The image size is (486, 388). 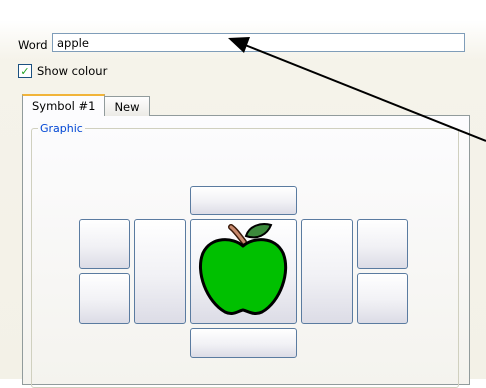 What do you see at coordinates (258, 42) in the screenshot?
I see `word-input` at bounding box center [258, 42].